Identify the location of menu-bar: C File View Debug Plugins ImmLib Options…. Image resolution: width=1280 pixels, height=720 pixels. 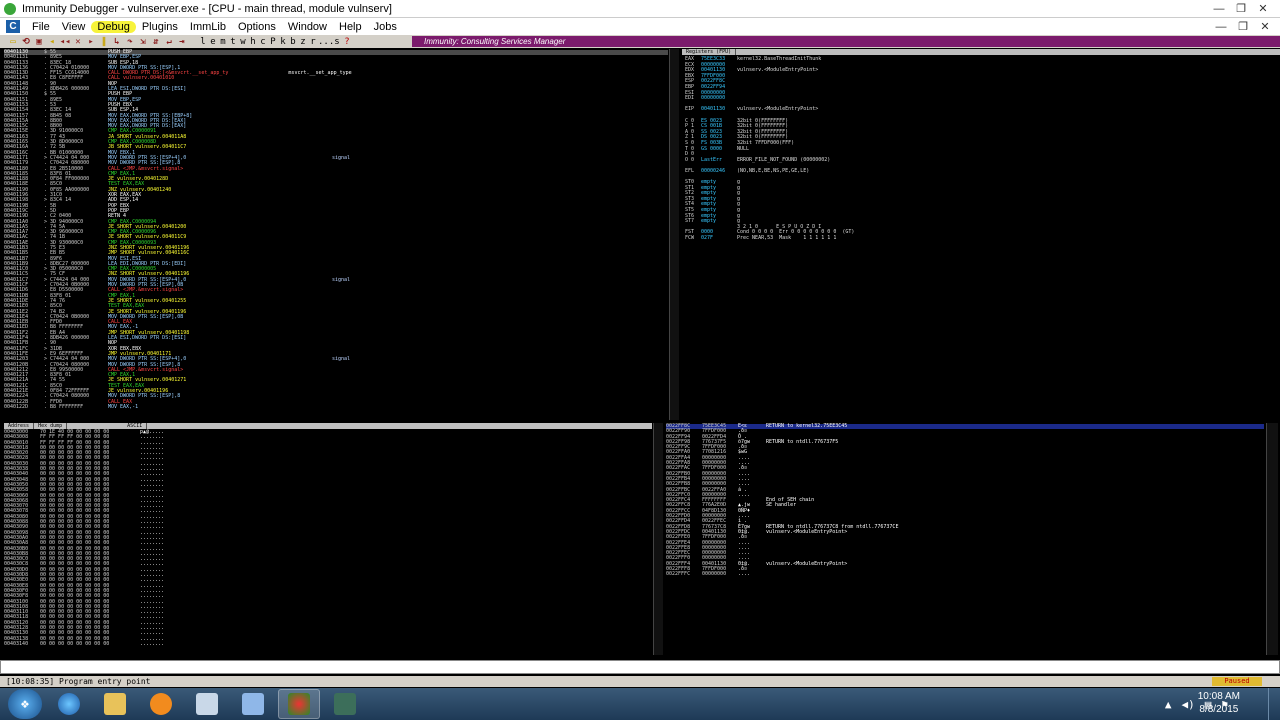
(640, 26).